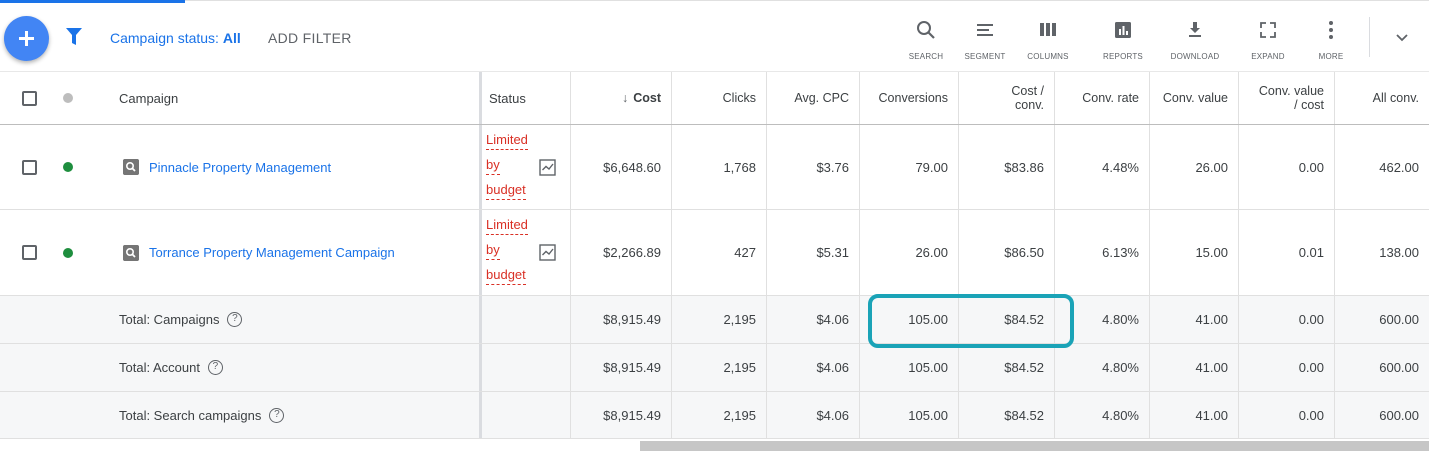 This screenshot has width=1429, height=458. I want to click on search-icon, so click(926, 30).